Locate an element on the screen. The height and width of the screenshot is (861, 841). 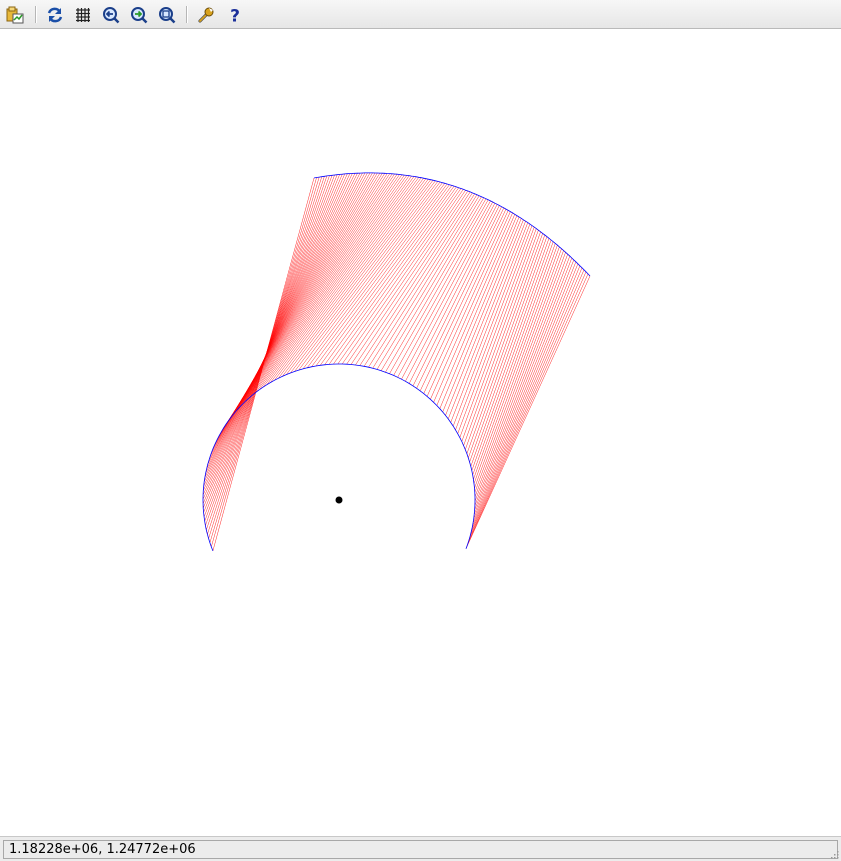
resize-grip-icon is located at coordinates (834, 854).